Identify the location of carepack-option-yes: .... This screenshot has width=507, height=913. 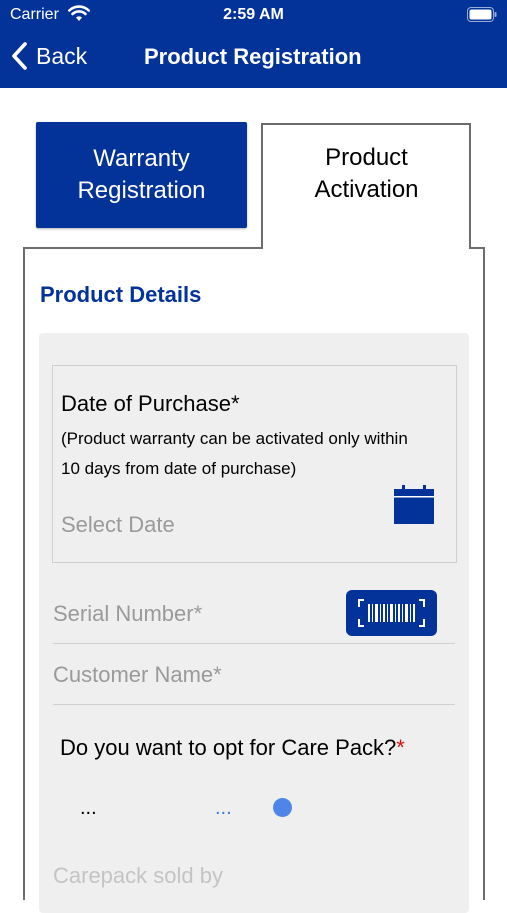
(88, 808).